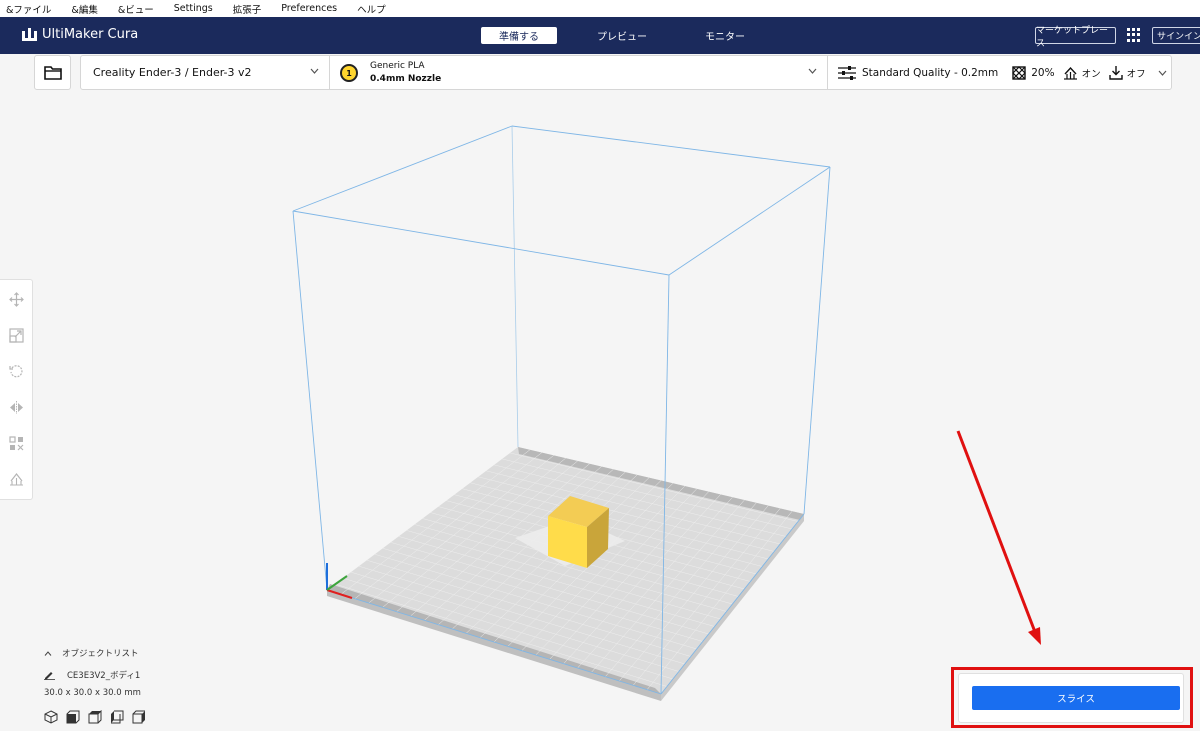 This screenshot has width=1200, height=731. I want to click on camera-view-buttons, so click(99, 717).